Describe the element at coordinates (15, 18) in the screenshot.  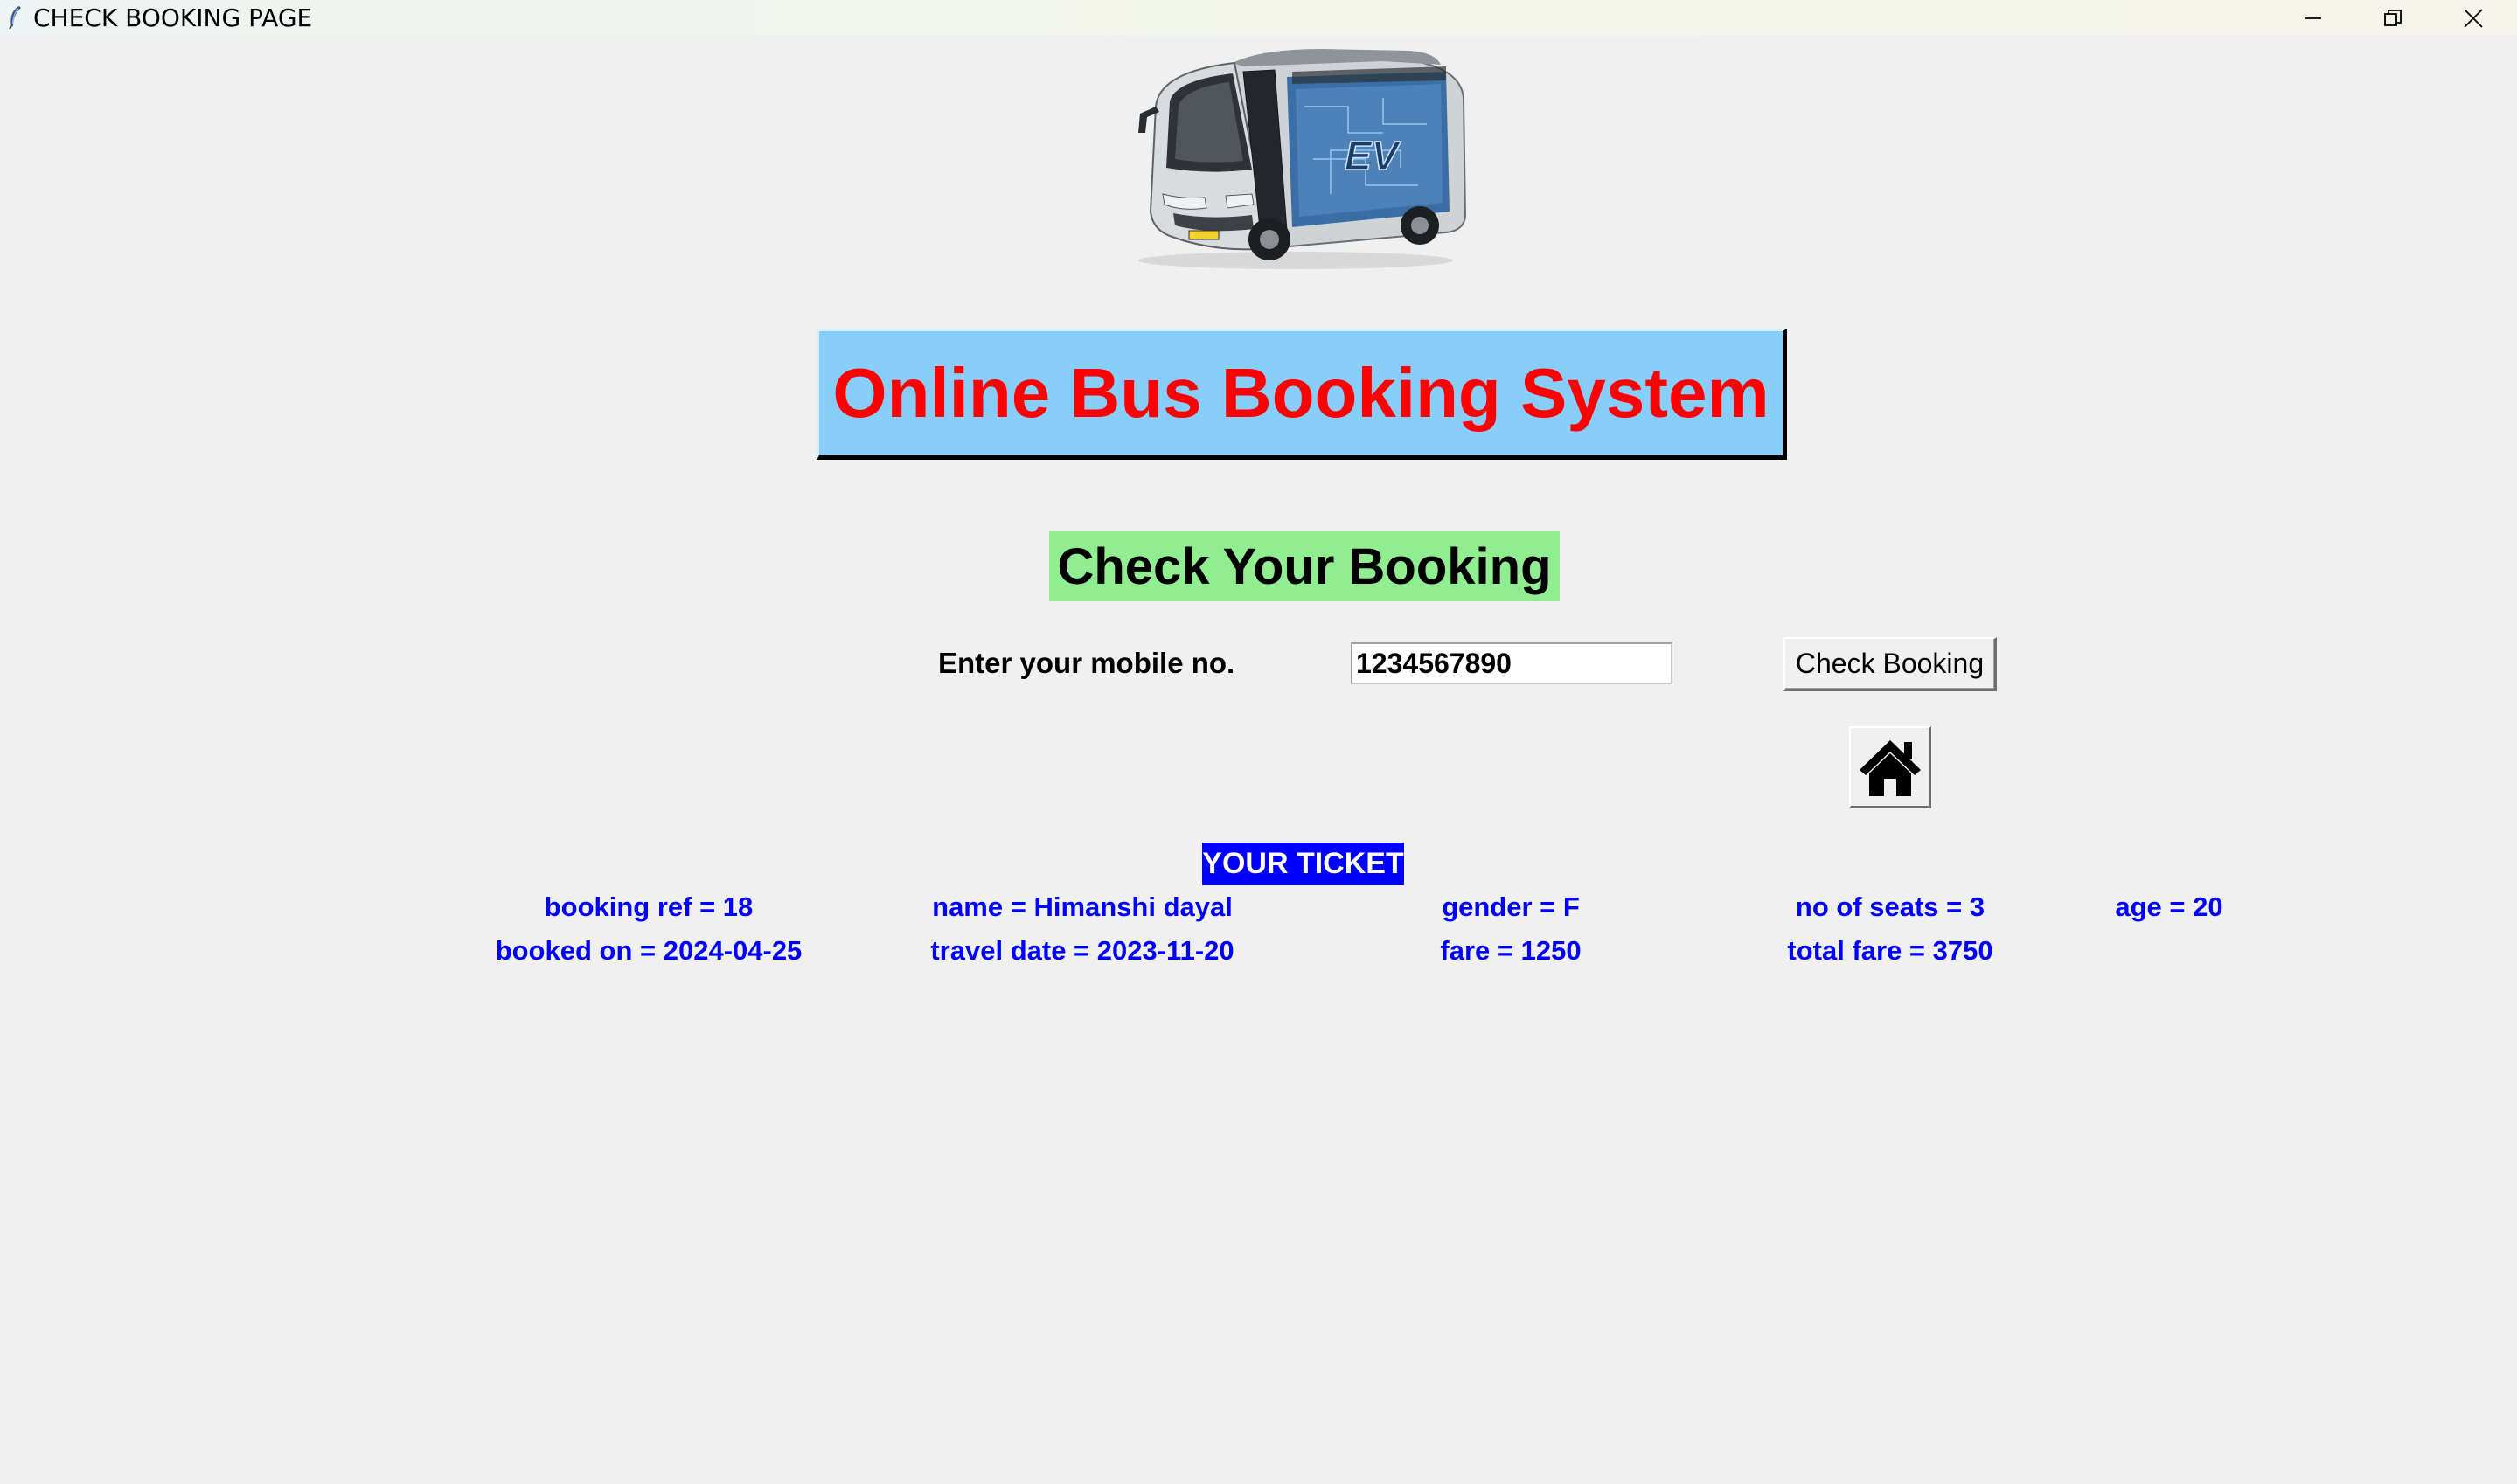
I see `feather-icon` at that location.